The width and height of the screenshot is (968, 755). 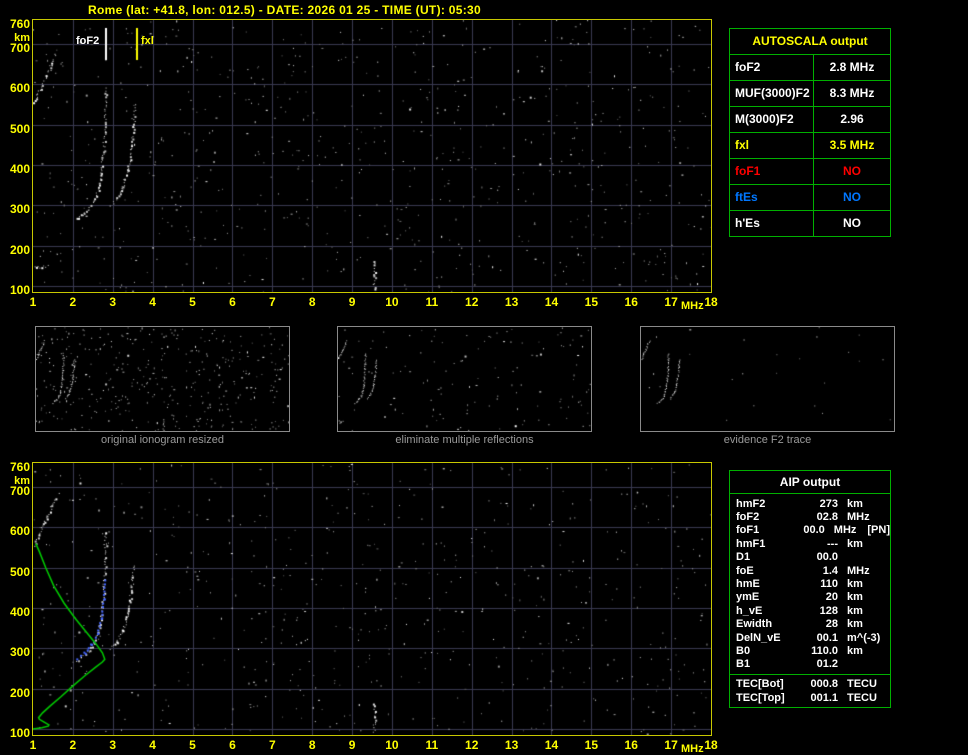 I want to click on x-tick-12: 12, so click(x=472, y=302).